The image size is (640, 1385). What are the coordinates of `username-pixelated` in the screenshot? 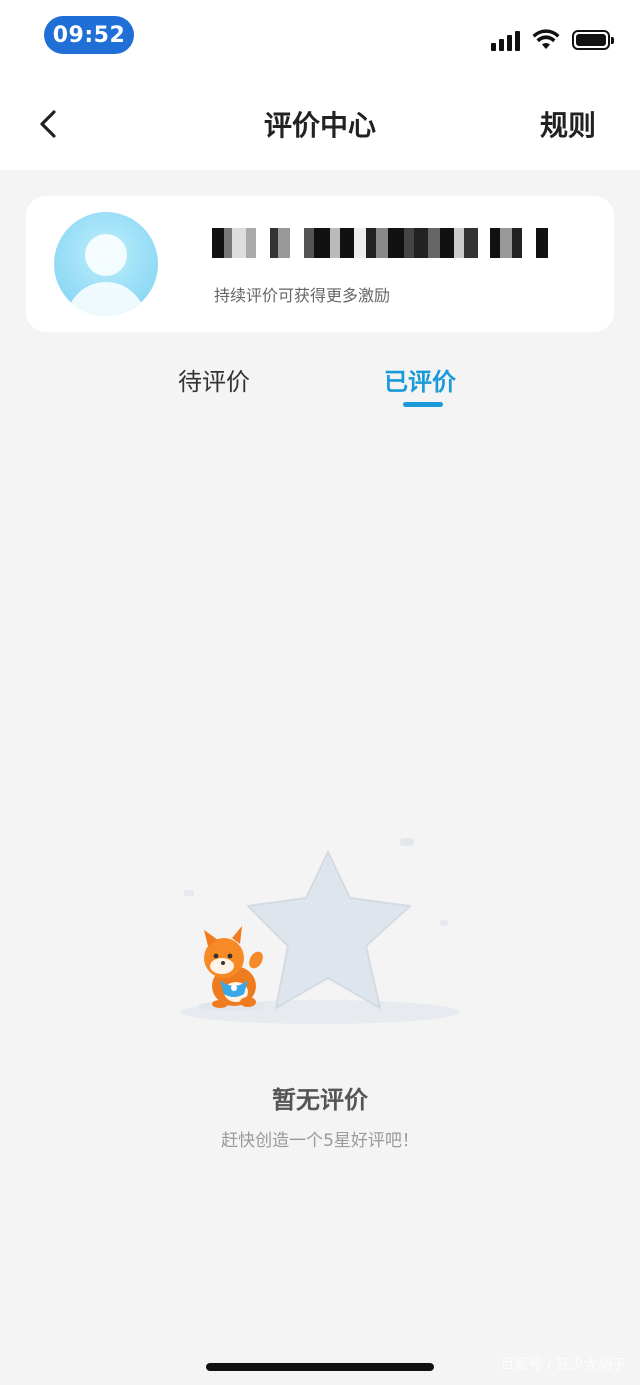 It's located at (416, 243).